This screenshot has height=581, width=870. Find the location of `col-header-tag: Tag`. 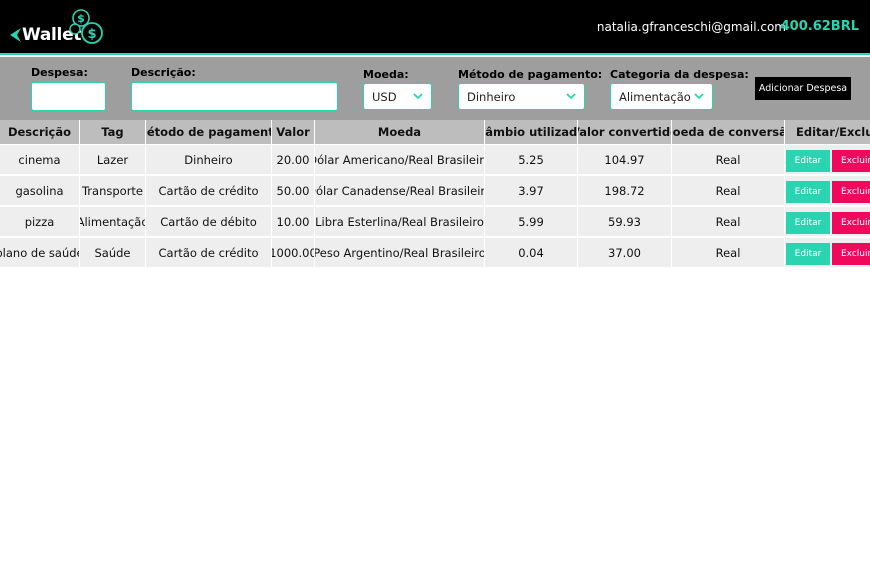

col-header-tag: Tag is located at coordinates (113, 132).